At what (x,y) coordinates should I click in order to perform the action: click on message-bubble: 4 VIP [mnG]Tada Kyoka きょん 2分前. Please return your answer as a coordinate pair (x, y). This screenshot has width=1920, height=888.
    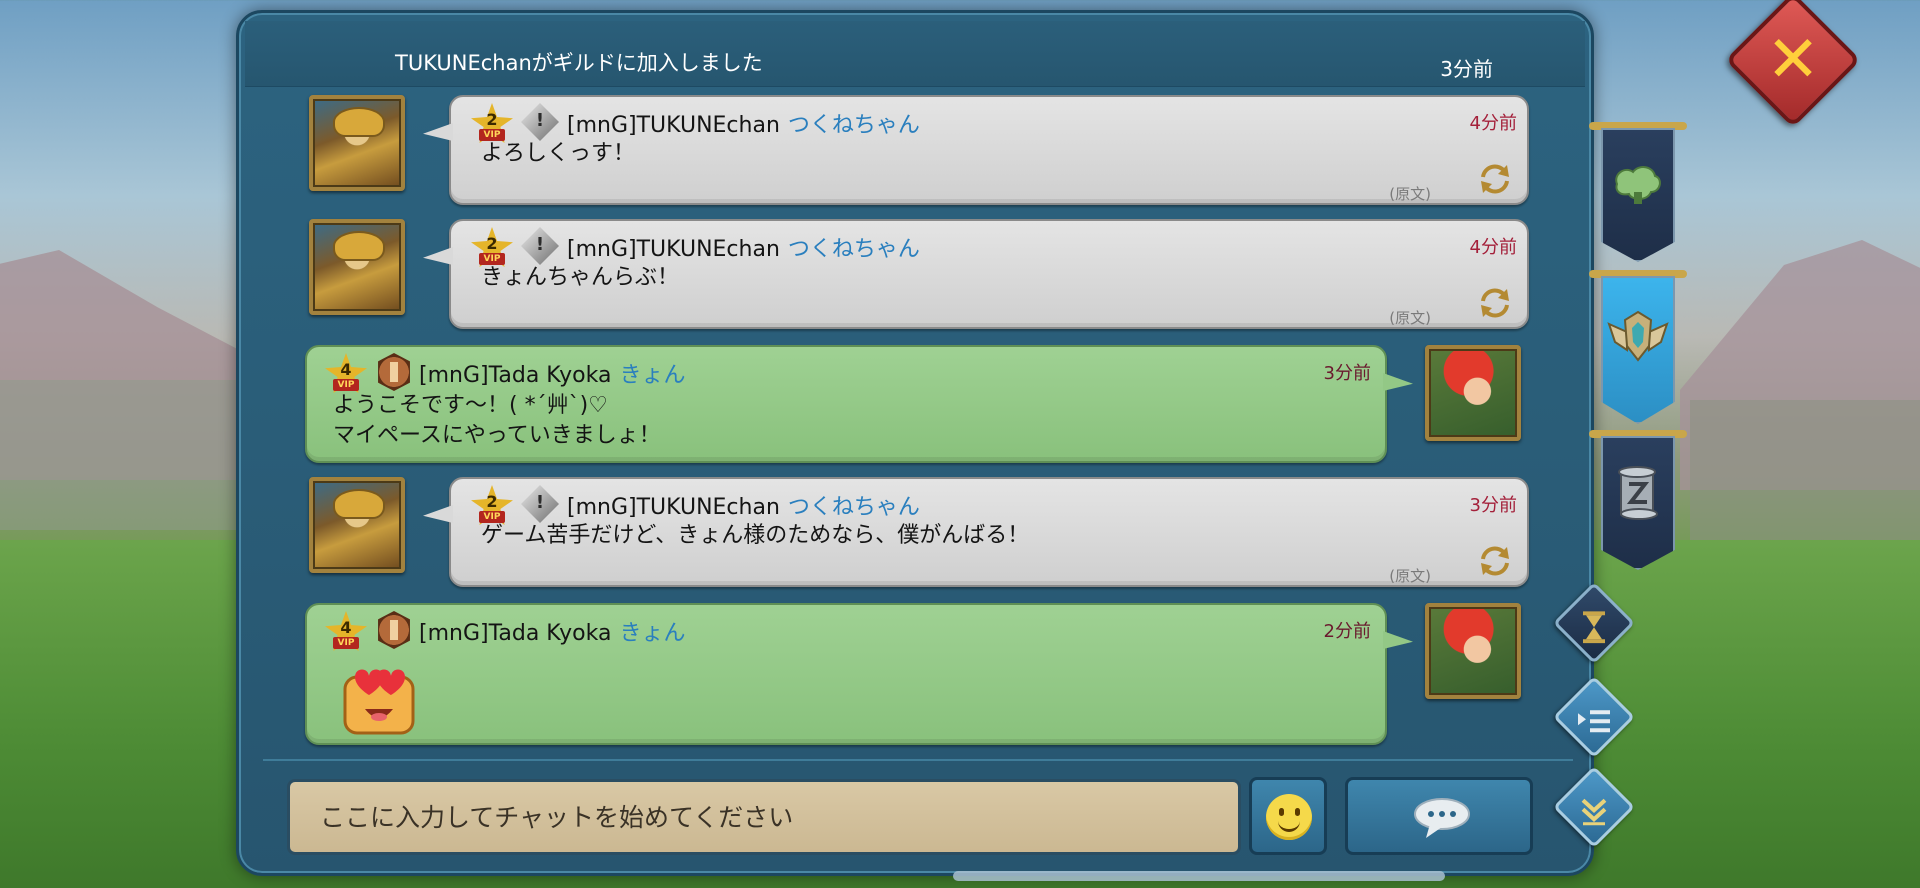
    Looking at the image, I should click on (859, 674).